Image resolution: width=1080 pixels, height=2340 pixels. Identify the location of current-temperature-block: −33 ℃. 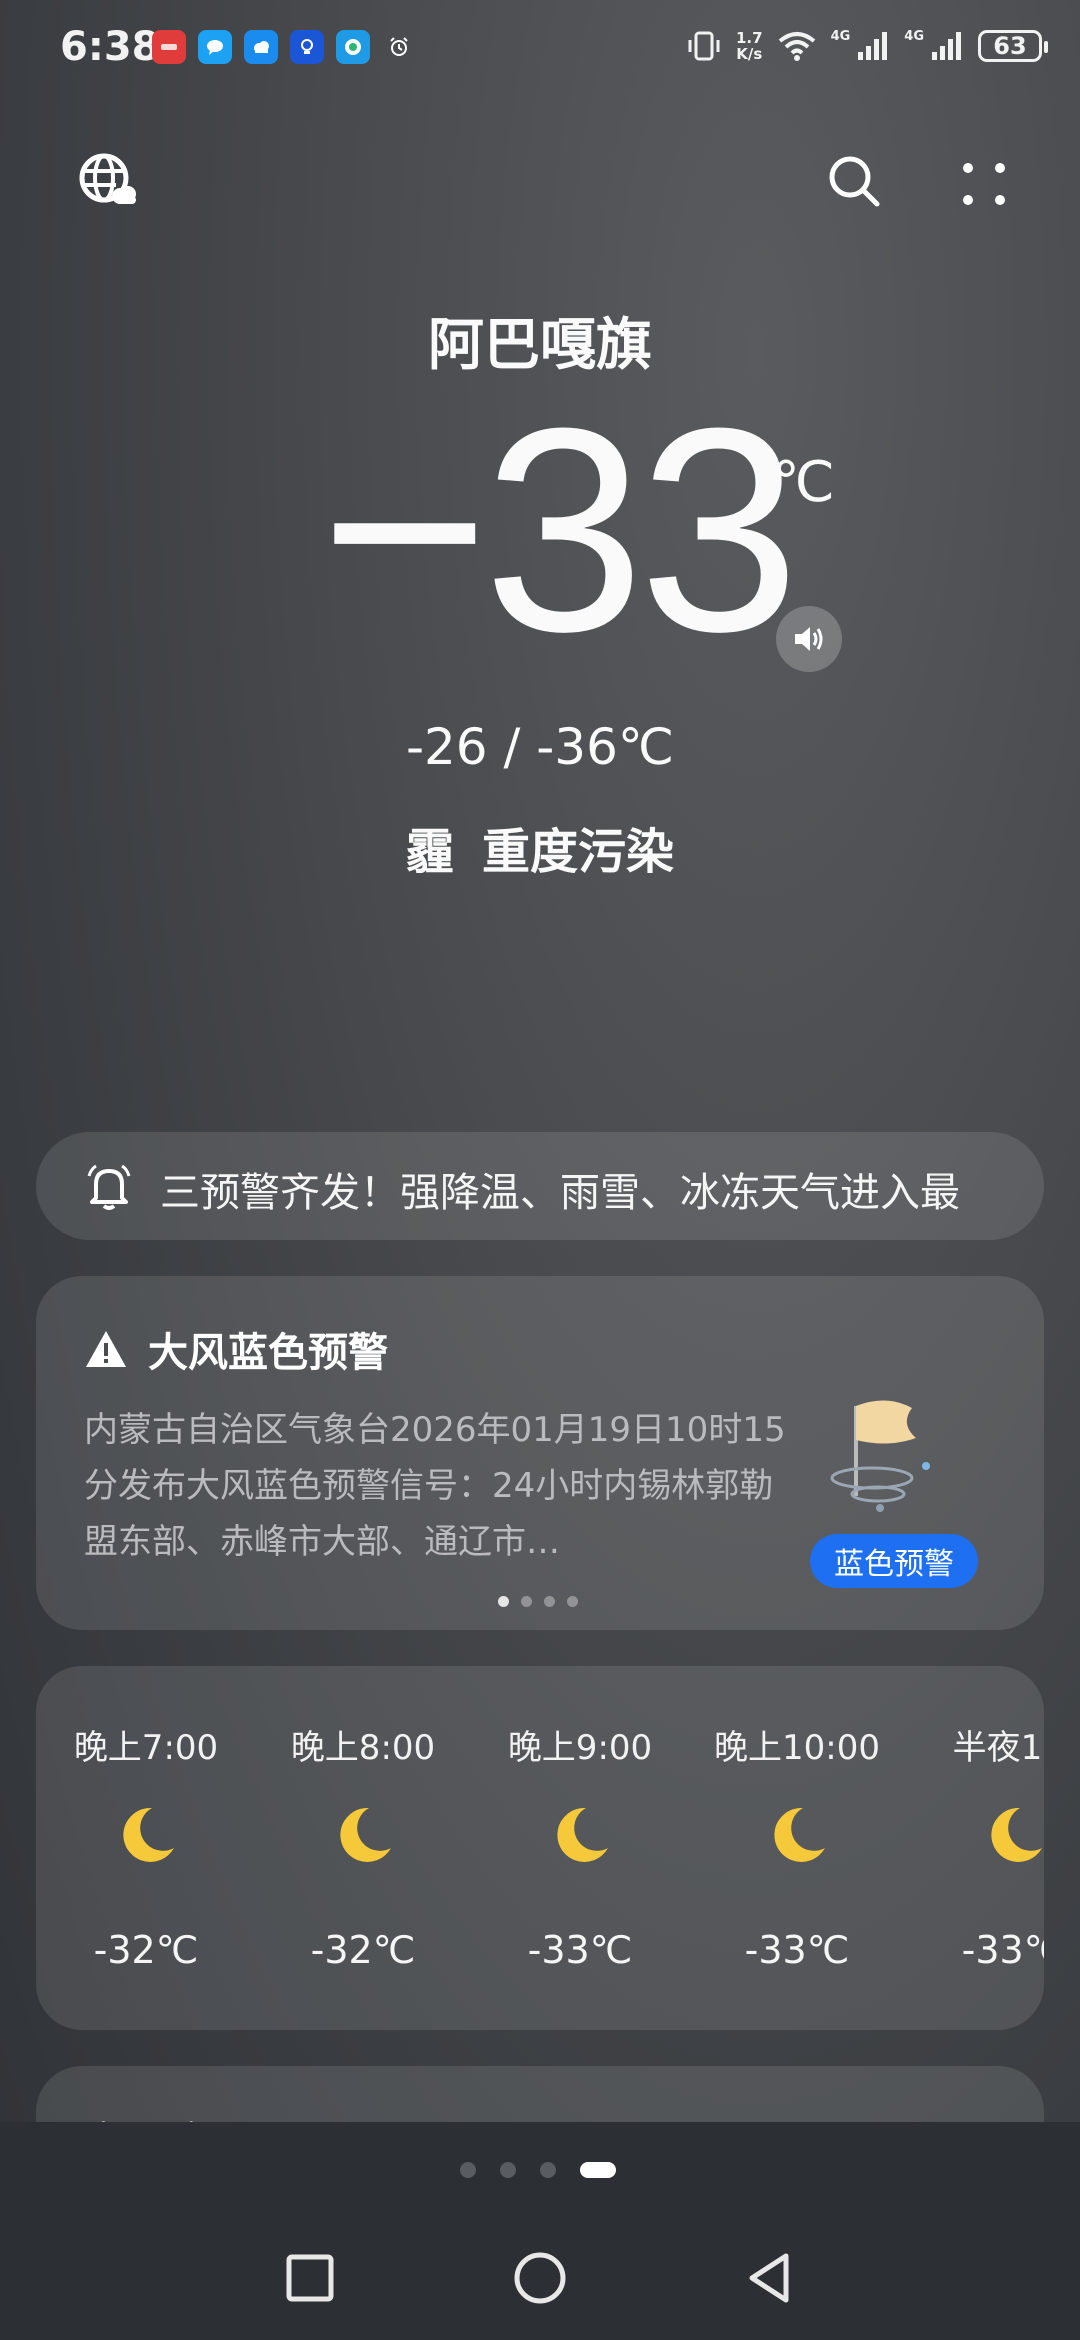
(540, 535).